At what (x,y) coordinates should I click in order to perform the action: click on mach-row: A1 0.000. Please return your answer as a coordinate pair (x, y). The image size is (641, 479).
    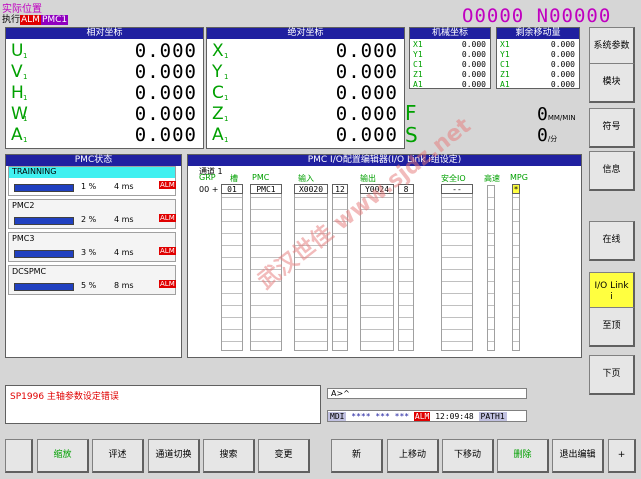
    Looking at the image, I should click on (450, 85).